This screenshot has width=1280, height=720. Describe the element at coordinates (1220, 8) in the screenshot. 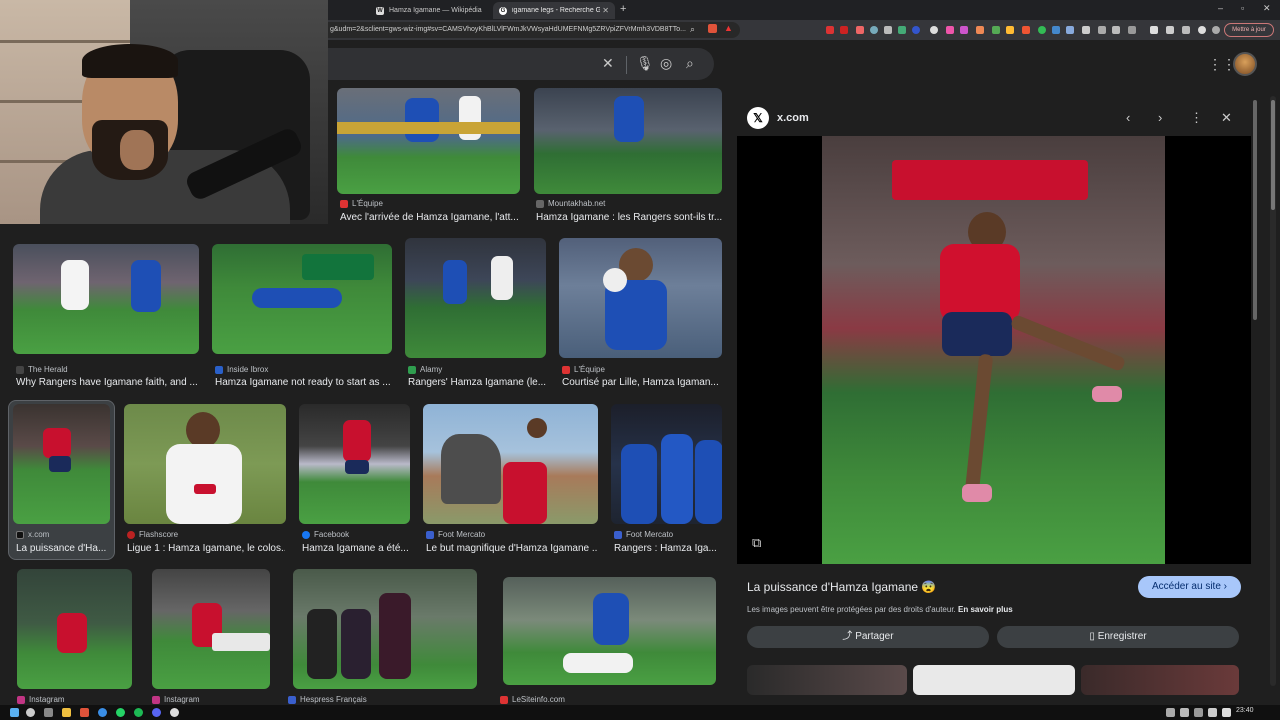

I see `minimize-button: –` at that location.